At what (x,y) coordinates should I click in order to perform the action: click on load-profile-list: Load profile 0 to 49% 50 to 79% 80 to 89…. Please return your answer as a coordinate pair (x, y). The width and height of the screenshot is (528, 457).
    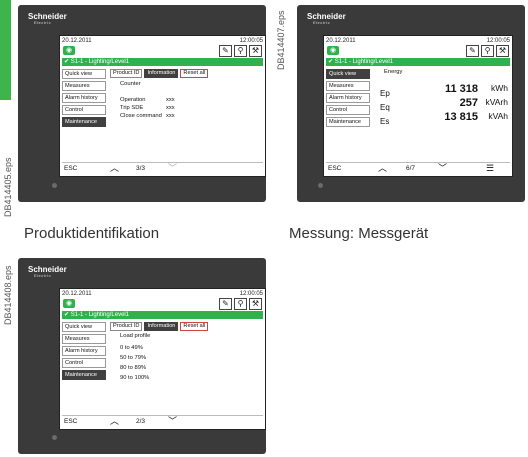
    Looking at the image, I should click on (185, 357).